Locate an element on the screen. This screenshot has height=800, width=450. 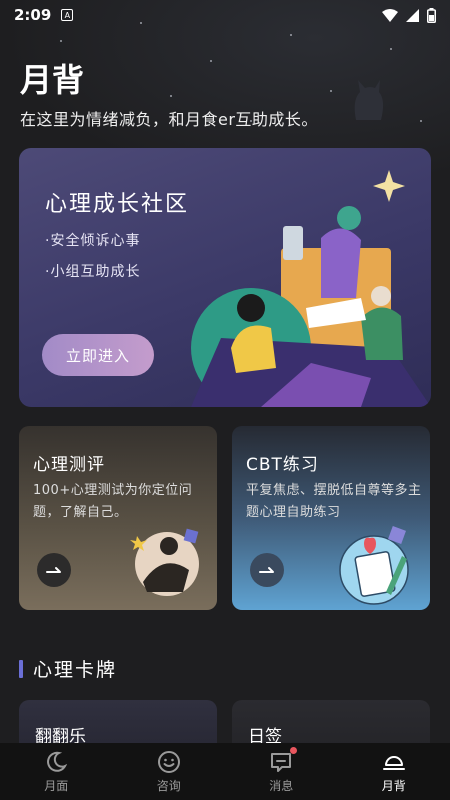
psych-test-card: 心理测评 100+心理测试为你定位问题，了解自己。 is located at coordinates (118, 518).